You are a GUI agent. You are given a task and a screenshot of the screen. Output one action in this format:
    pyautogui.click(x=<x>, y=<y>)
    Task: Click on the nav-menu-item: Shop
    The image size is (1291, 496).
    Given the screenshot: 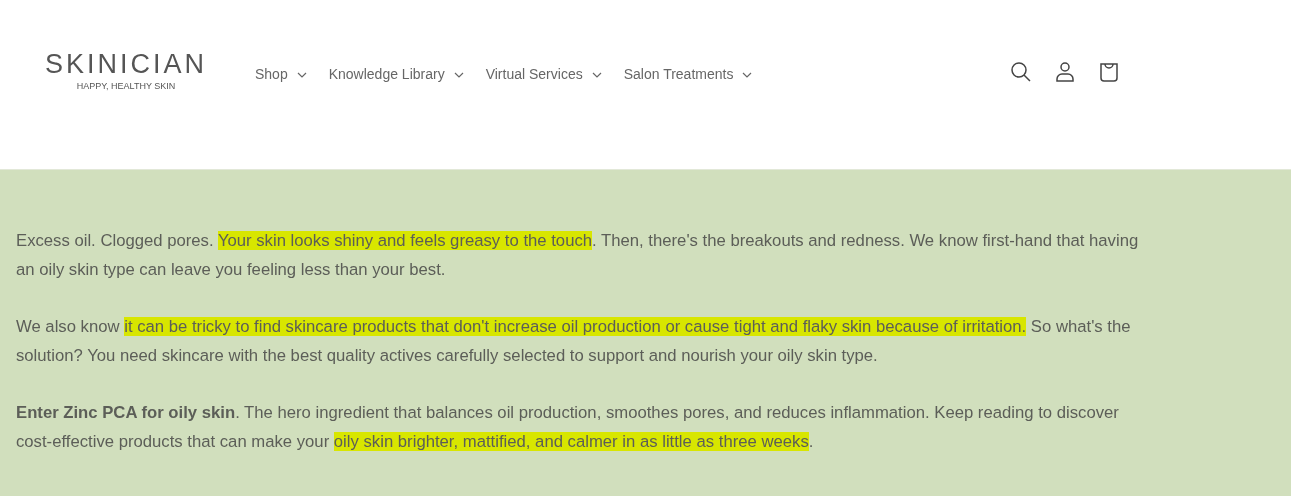 What is the action you would take?
    pyautogui.click(x=281, y=74)
    